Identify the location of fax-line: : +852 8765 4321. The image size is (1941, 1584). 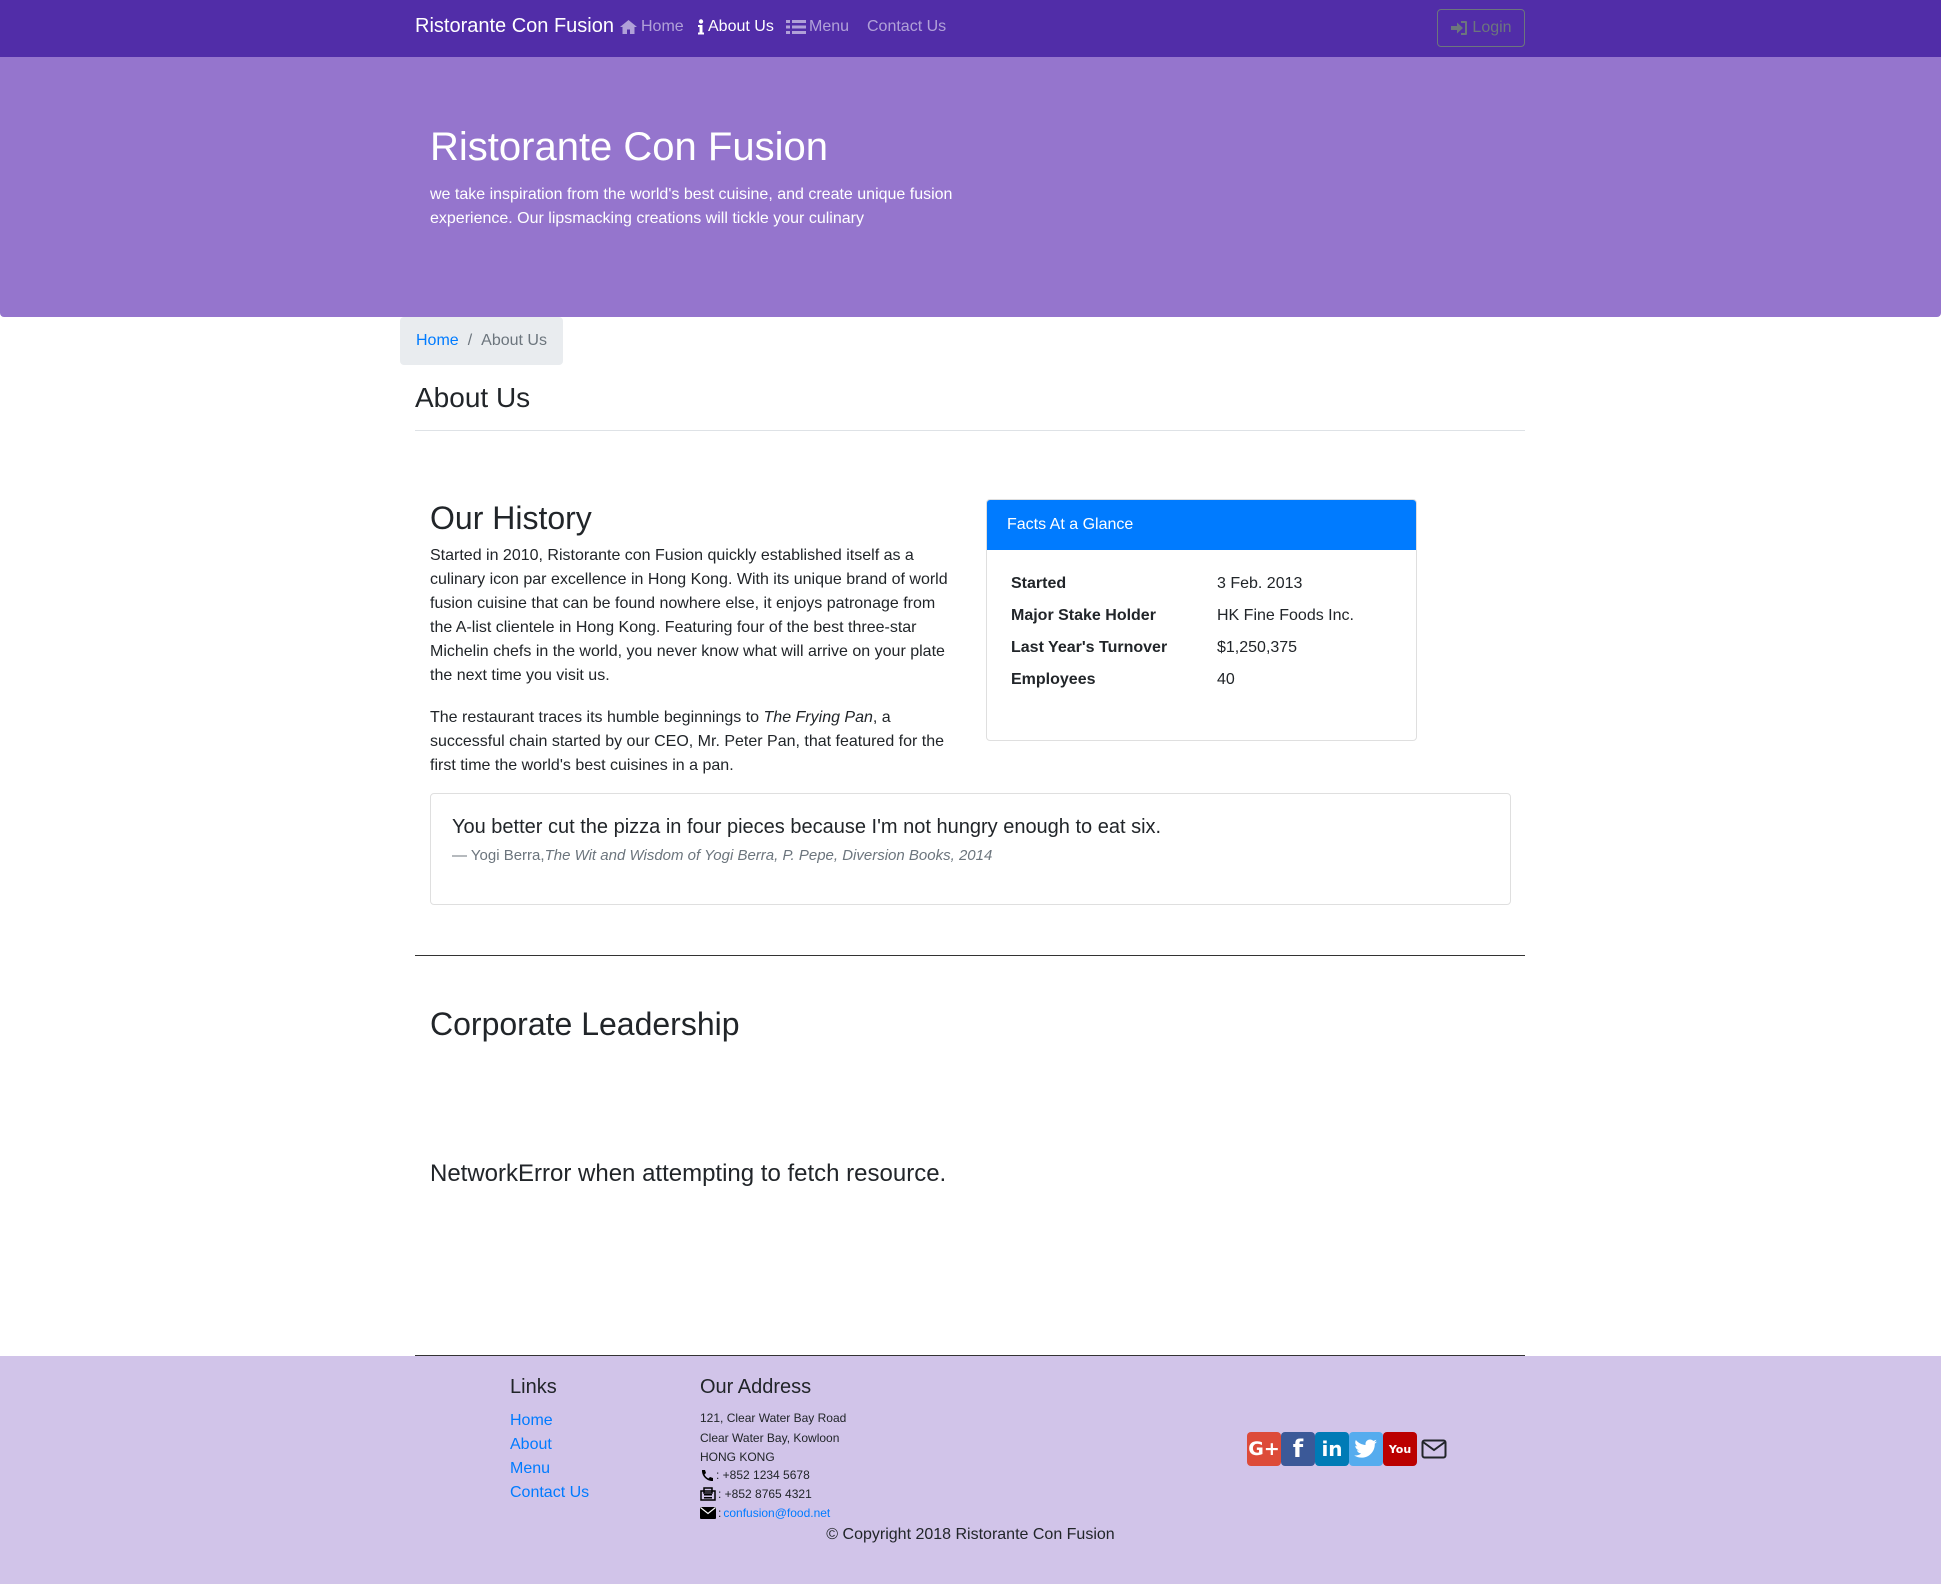
(756, 1494).